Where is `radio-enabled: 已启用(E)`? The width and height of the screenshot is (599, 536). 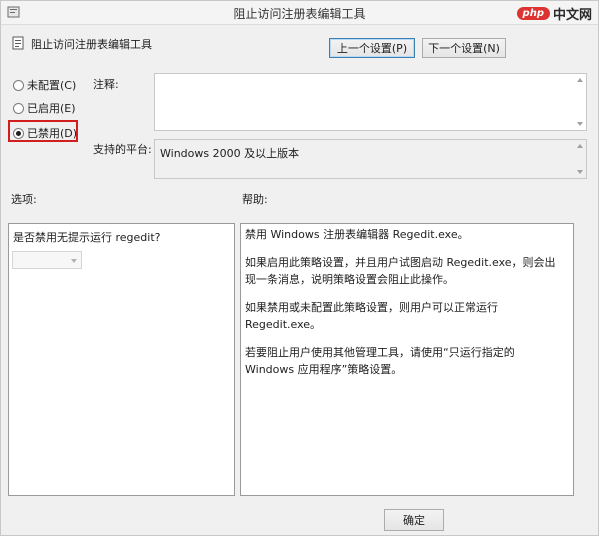 radio-enabled: 已启用(E) is located at coordinates (44, 108).